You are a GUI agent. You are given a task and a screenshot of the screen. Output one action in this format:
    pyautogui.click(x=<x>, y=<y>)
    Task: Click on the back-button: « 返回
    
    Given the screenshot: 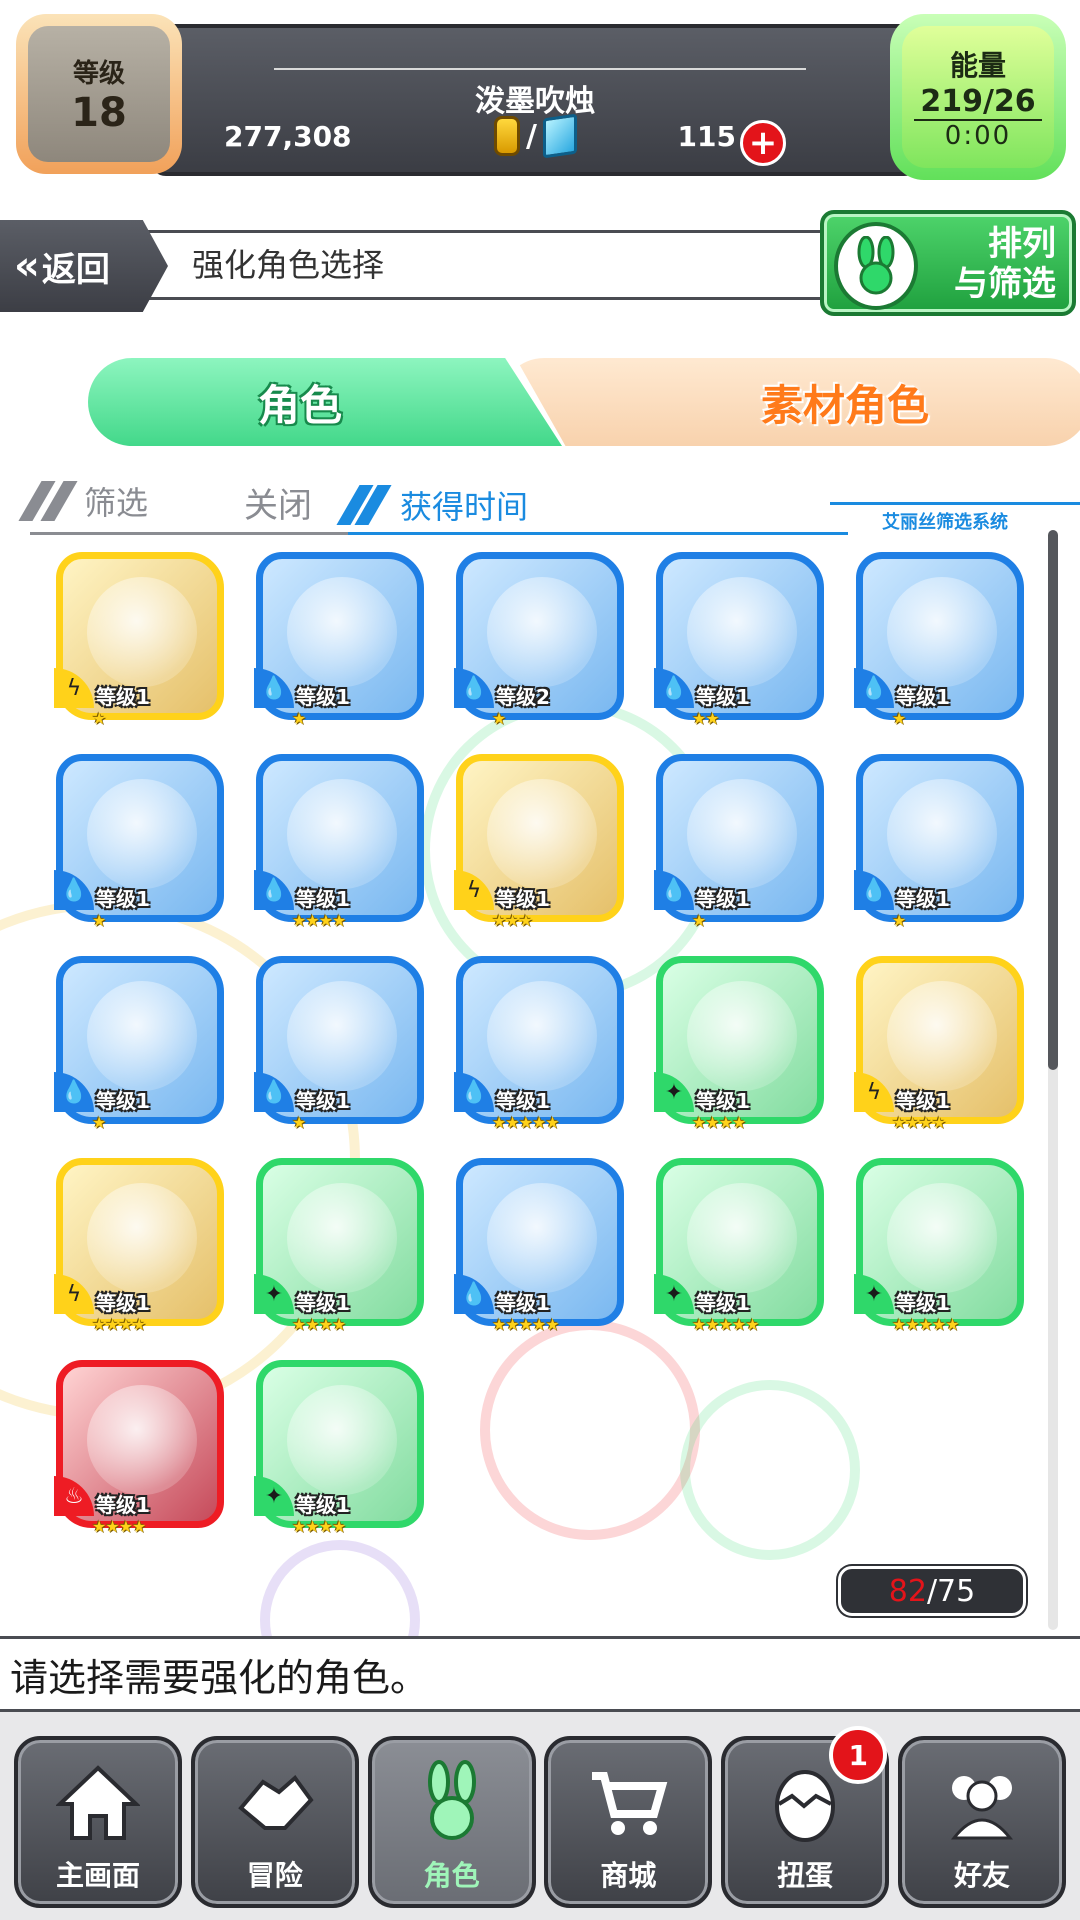 What is the action you would take?
    pyautogui.click(x=84, y=266)
    